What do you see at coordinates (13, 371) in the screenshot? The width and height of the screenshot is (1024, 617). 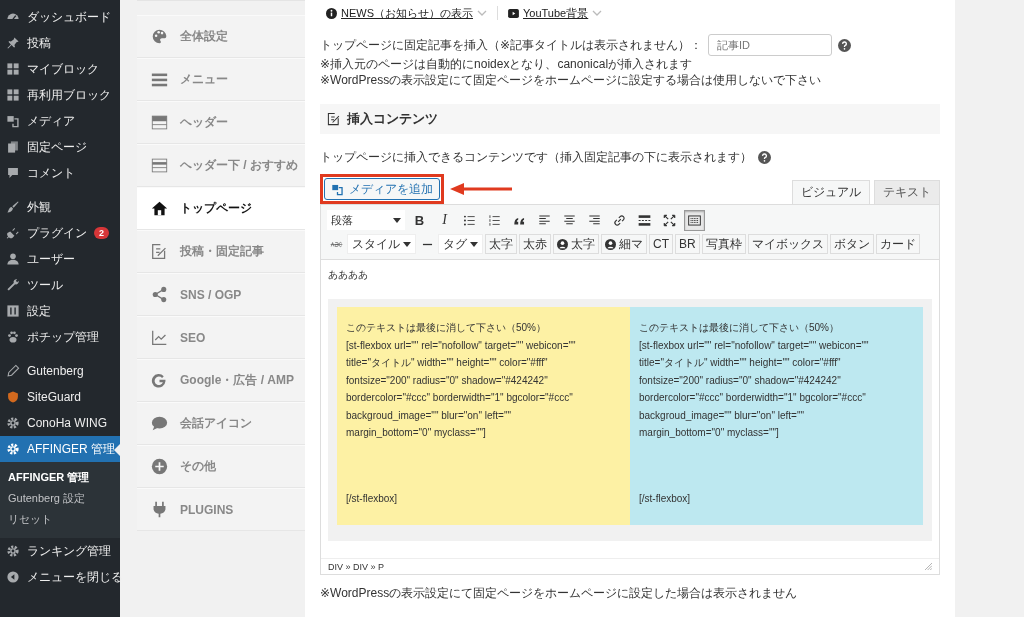 I see `pencil-icon` at bounding box center [13, 371].